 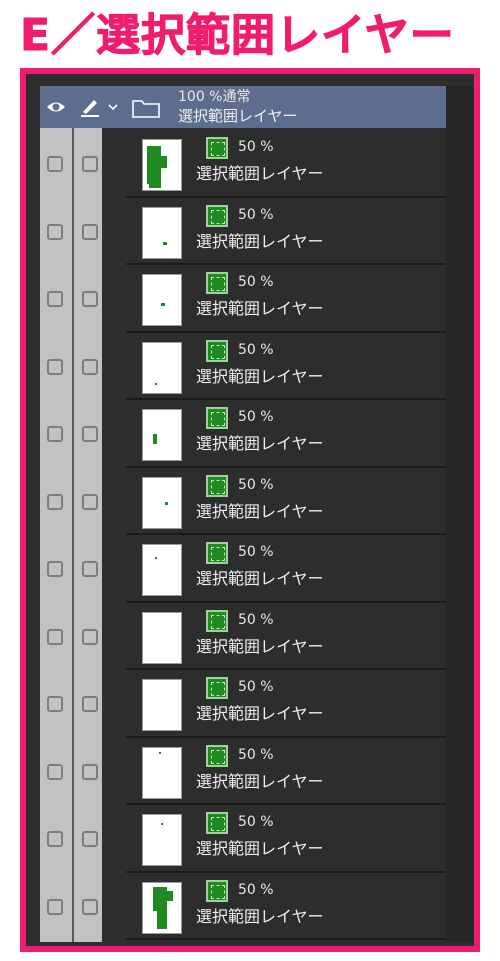 What do you see at coordinates (238, 116) in the screenshot?
I see `folder-name: 選択範囲レイヤー` at bounding box center [238, 116].